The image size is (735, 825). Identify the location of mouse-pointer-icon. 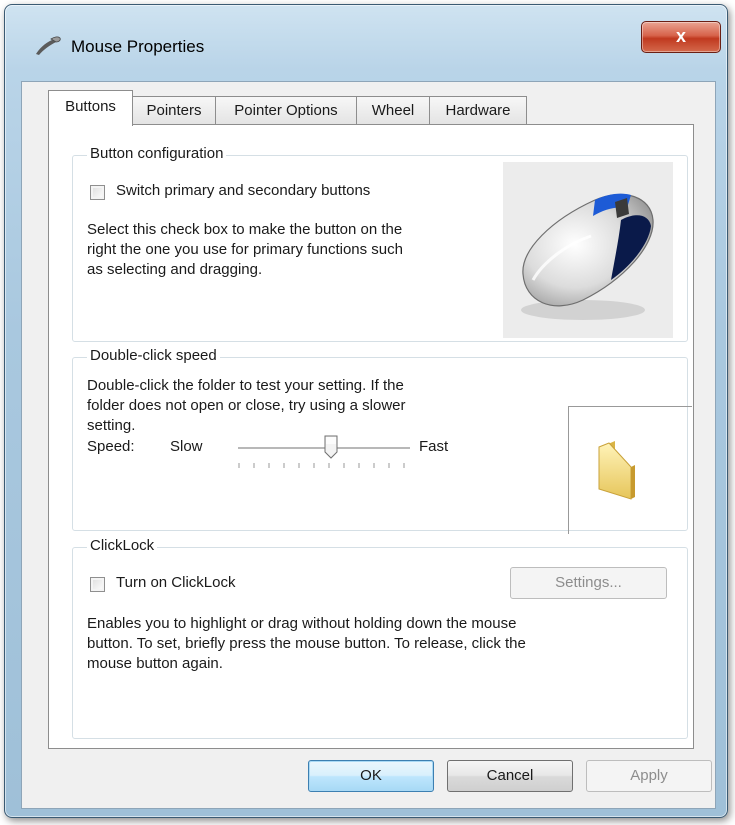
(48, 45).